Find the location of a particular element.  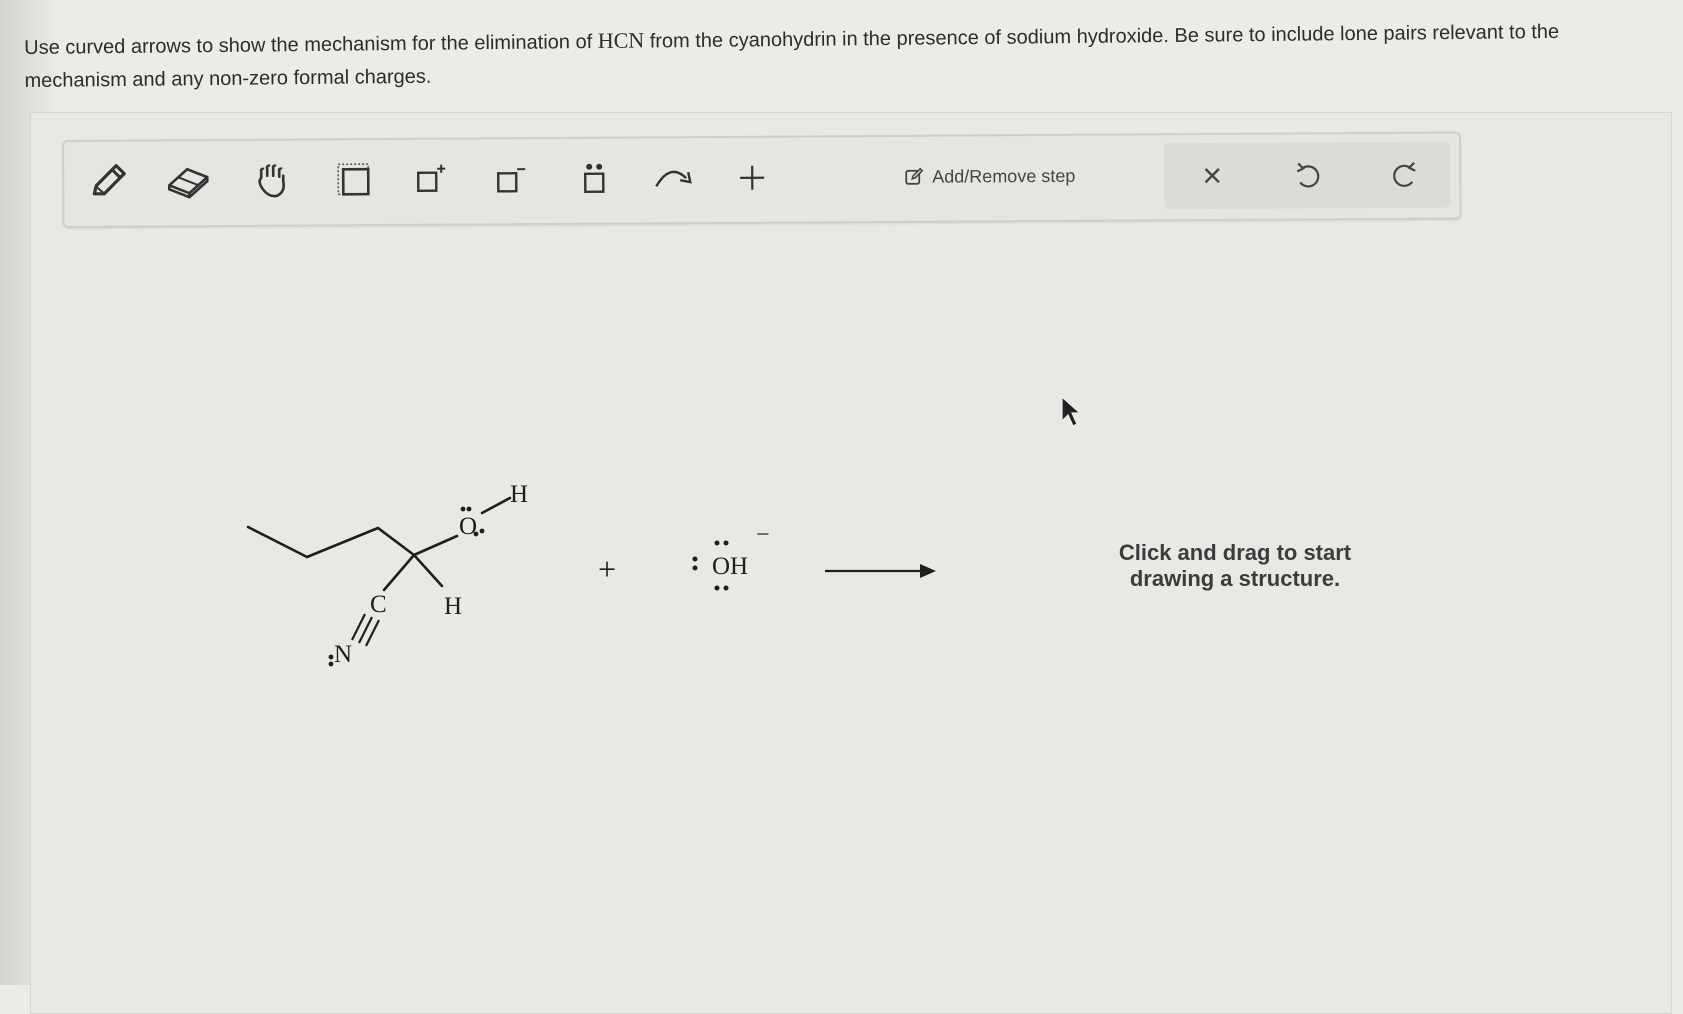

eraser-icon is located at coordinates (188, 181).